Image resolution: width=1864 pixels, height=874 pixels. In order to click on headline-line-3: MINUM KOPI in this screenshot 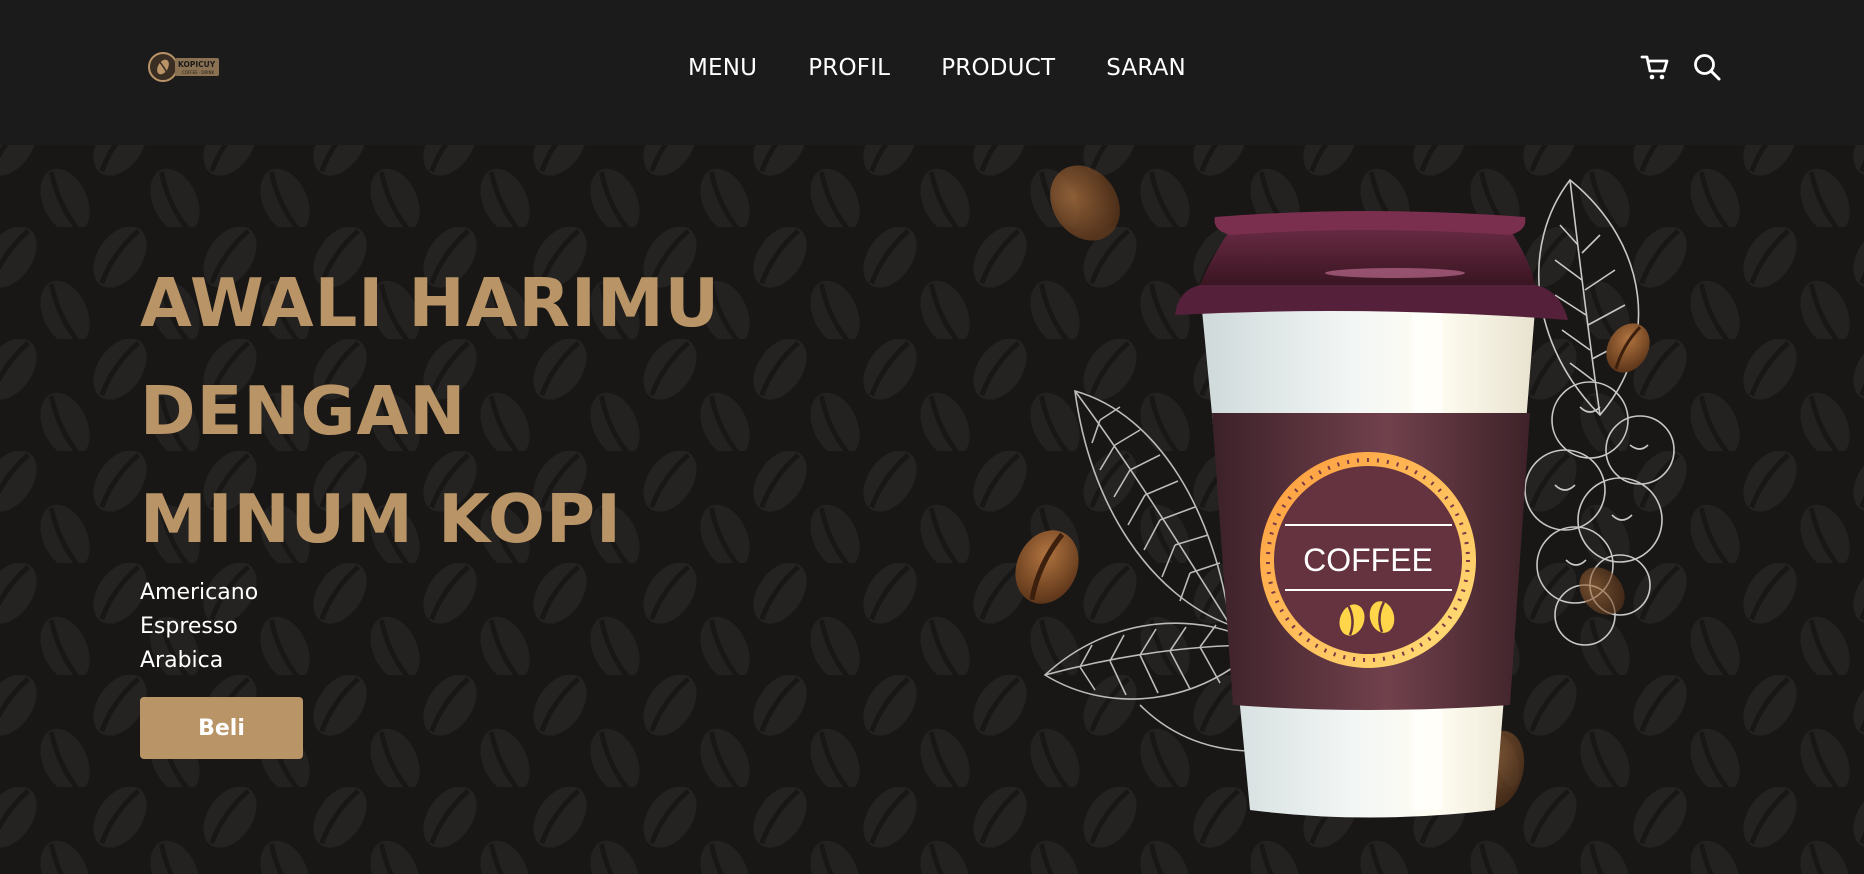, I will do `click(381, 519)`.